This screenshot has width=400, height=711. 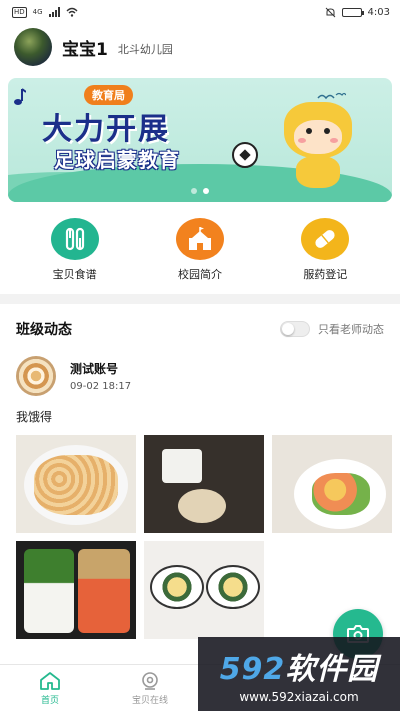 What do you see at coordinates (33, 47) in the screenshot?
I see `avatar` at bounding box center [33, 47].